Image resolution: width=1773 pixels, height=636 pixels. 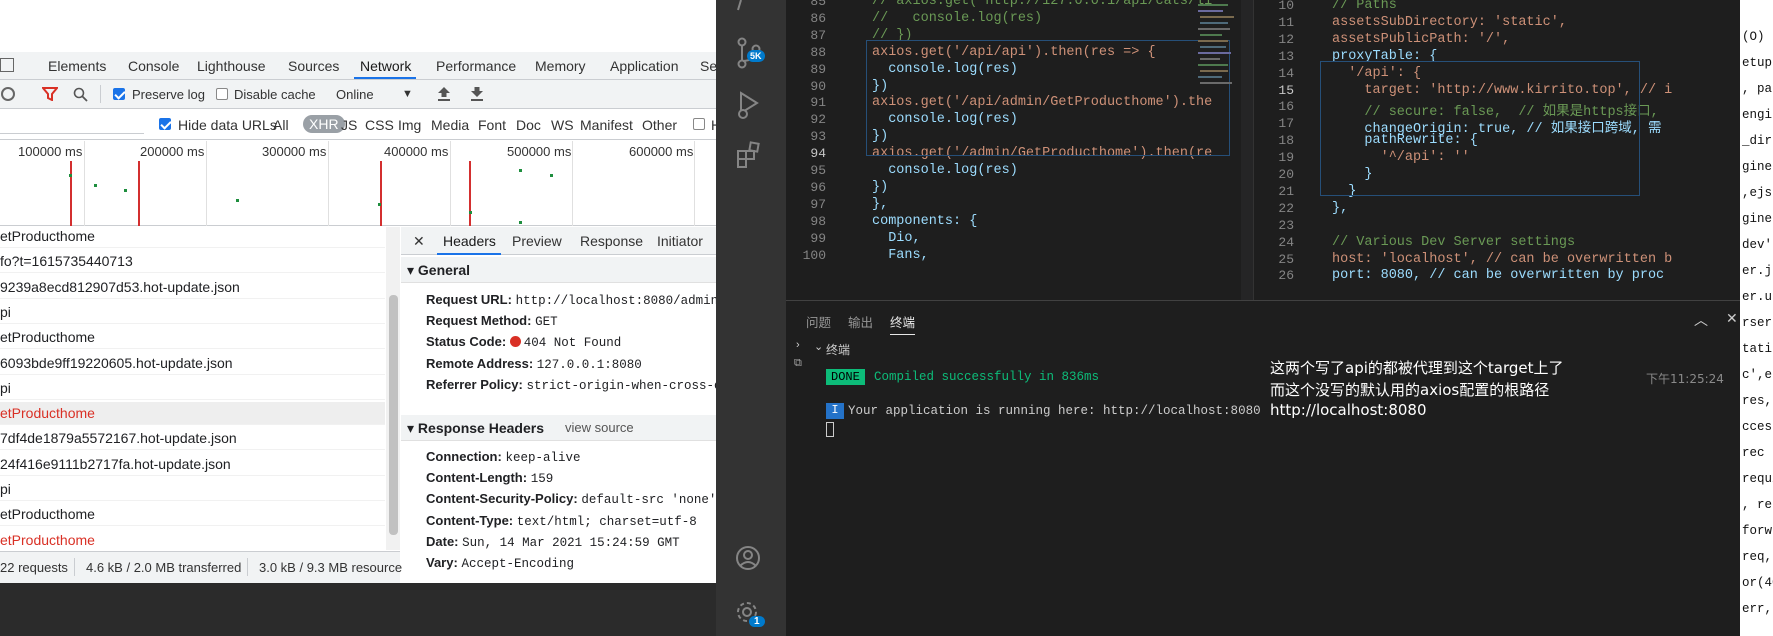 I want to click on code-line: // Various Dev Server settings, so click(x=1453, y=242).